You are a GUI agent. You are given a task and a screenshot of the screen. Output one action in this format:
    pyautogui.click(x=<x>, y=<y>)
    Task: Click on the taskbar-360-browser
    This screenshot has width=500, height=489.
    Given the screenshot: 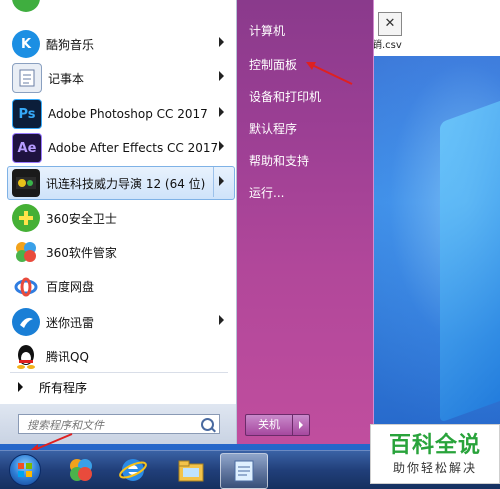 What is the action you would take?
    pyautogui.click(x=81, y=470)
    